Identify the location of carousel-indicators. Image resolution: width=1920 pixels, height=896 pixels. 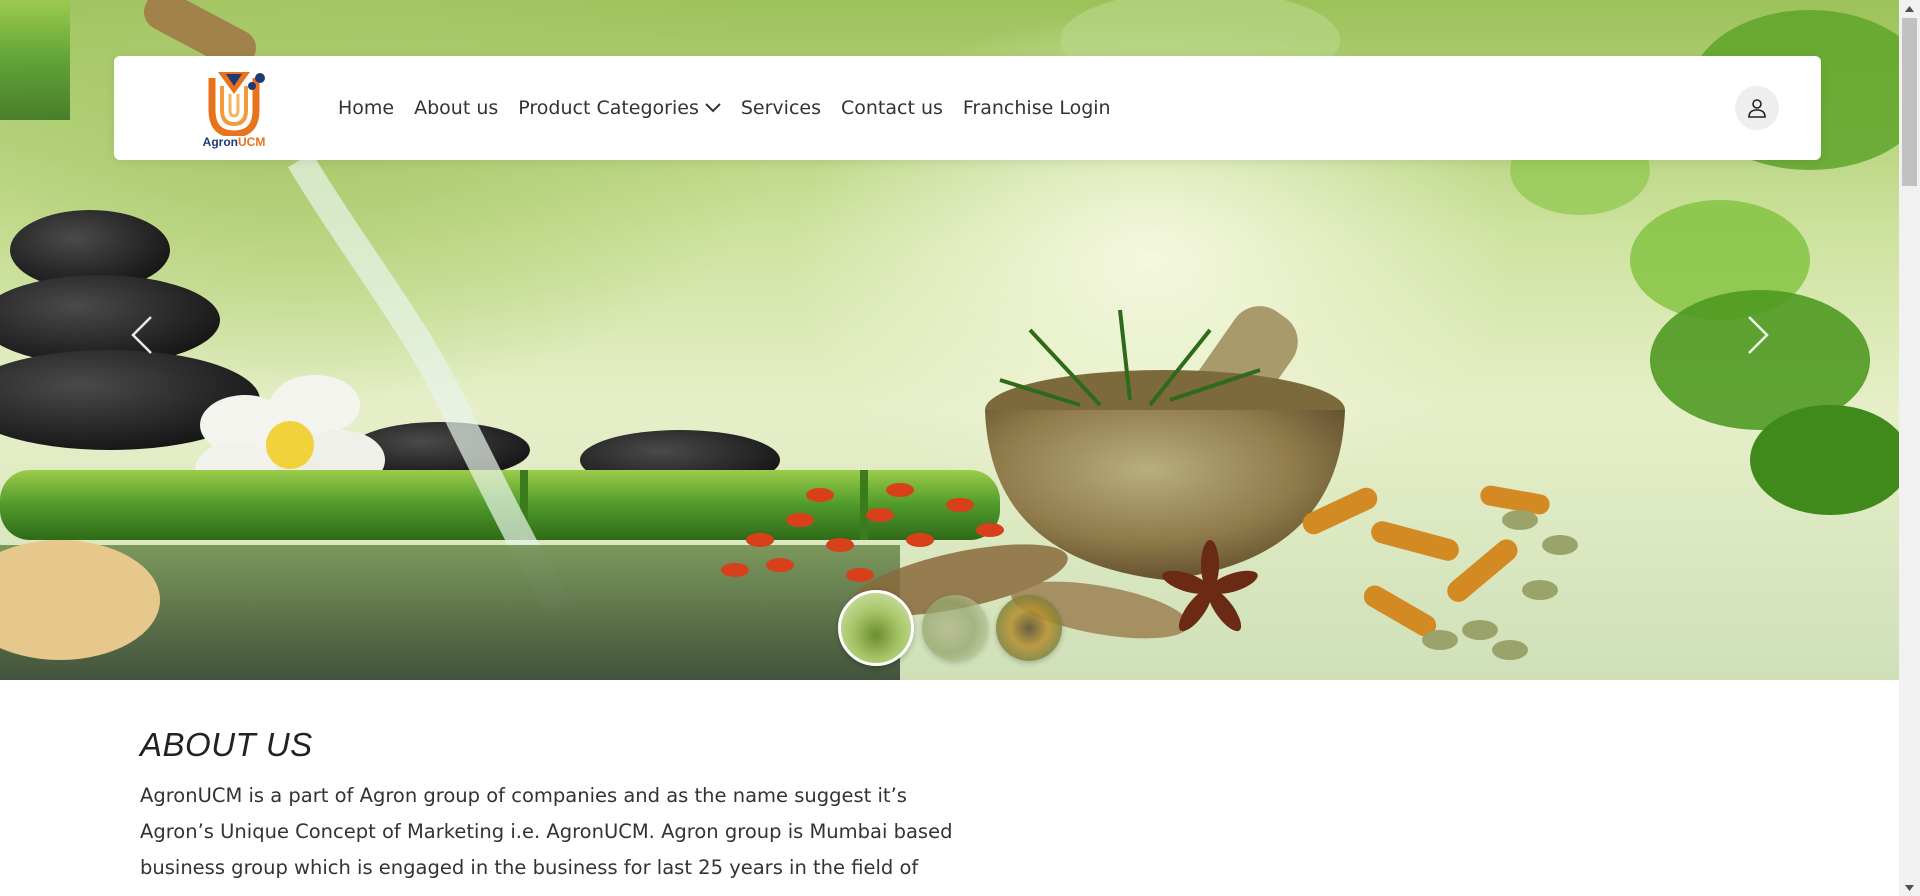
(950, 628).